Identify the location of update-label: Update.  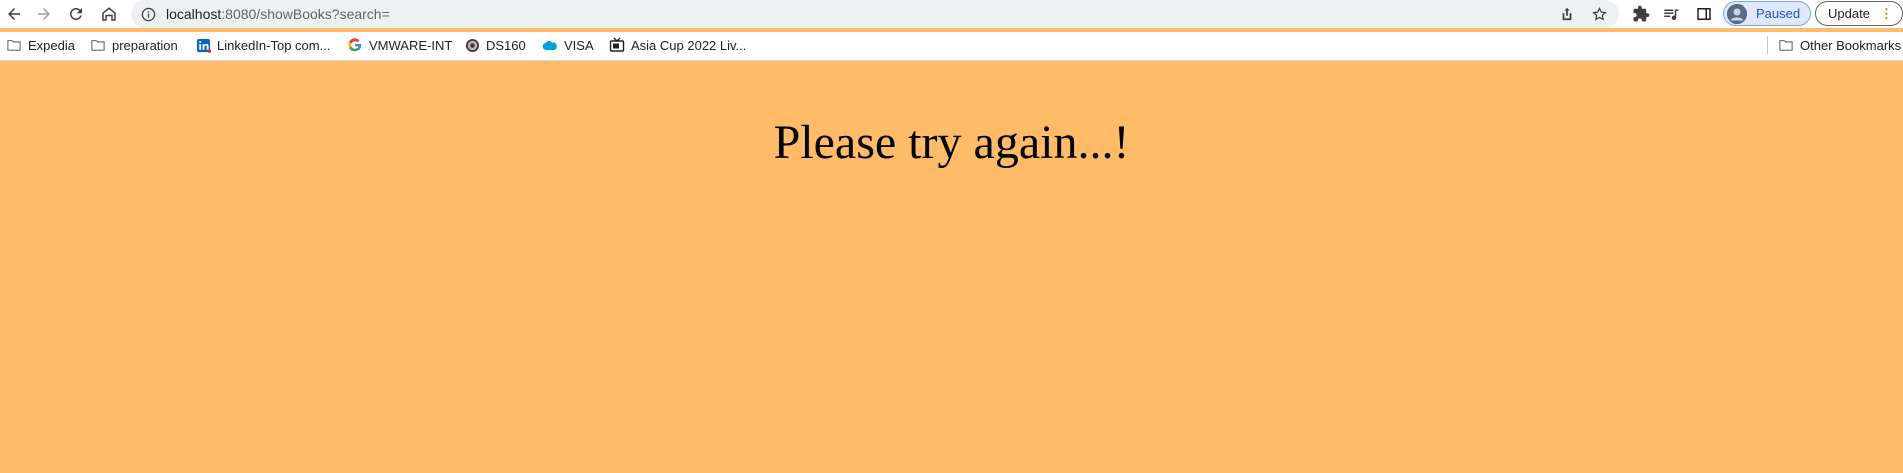
(1849, 13).